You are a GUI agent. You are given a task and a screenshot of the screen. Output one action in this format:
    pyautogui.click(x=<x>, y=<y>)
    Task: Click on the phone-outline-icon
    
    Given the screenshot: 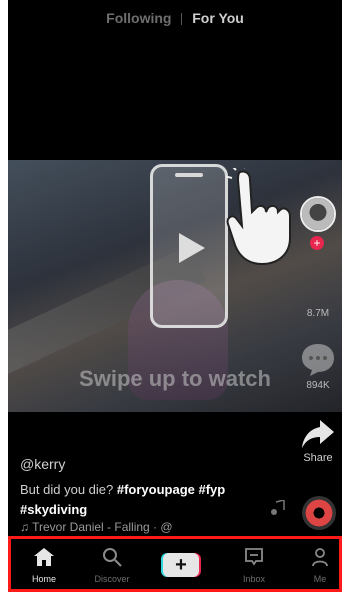 What is the action you would take?
    pyautogui.click(x=189, y=246)
    